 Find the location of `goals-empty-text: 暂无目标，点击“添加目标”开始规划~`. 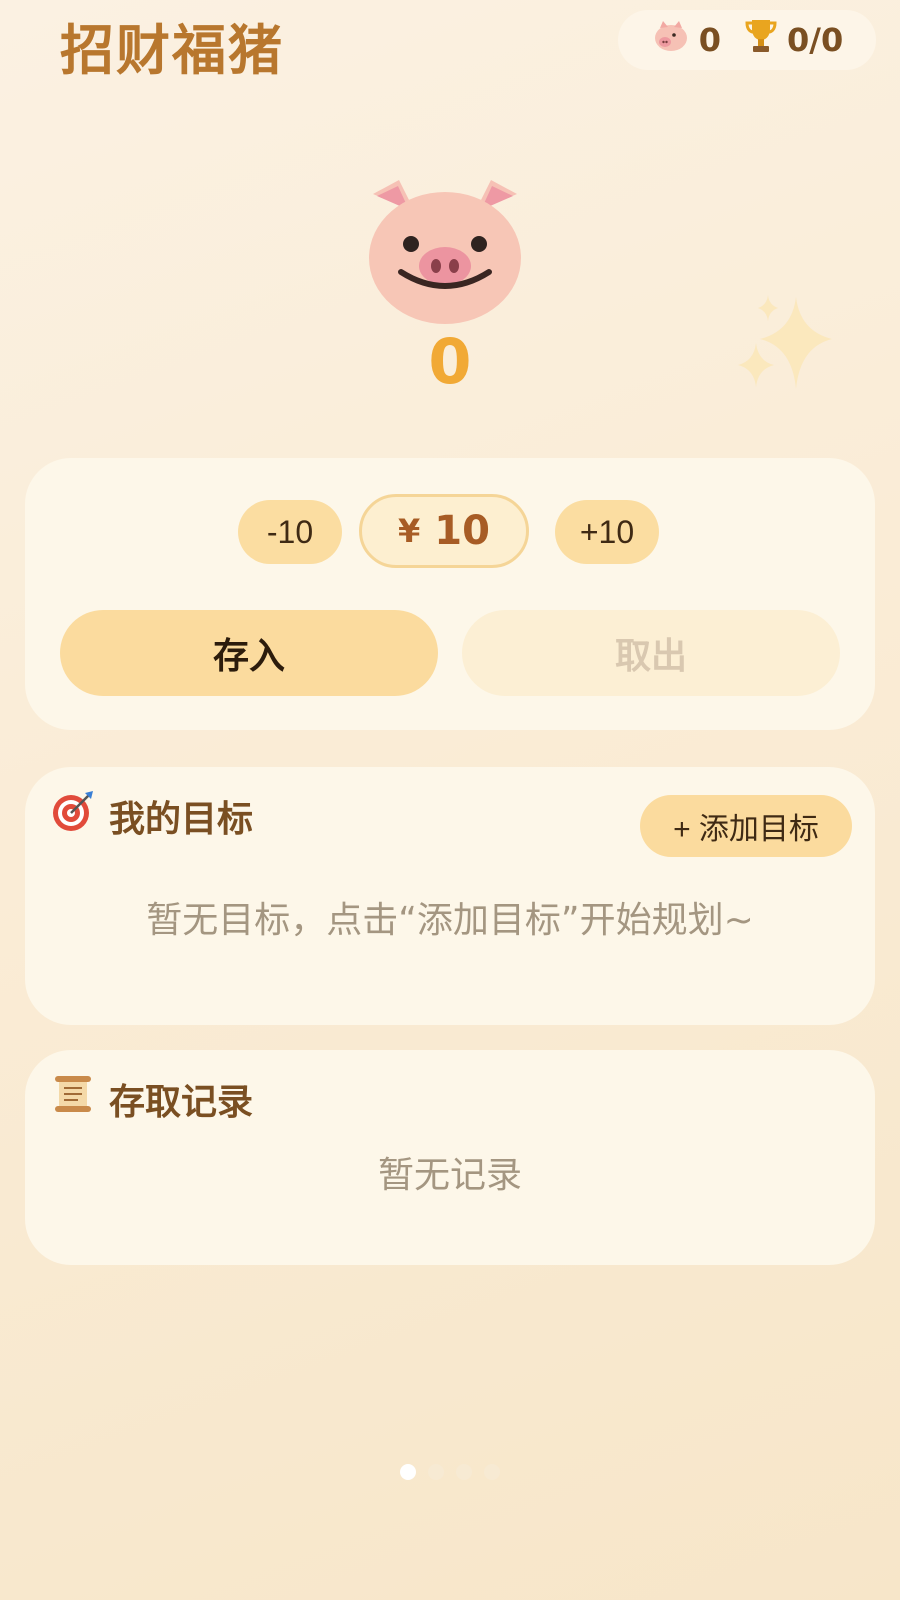

goals-empty-text: 暂无目标，点击“添加目标”开始规划~ is located at coordinates (450, 920).